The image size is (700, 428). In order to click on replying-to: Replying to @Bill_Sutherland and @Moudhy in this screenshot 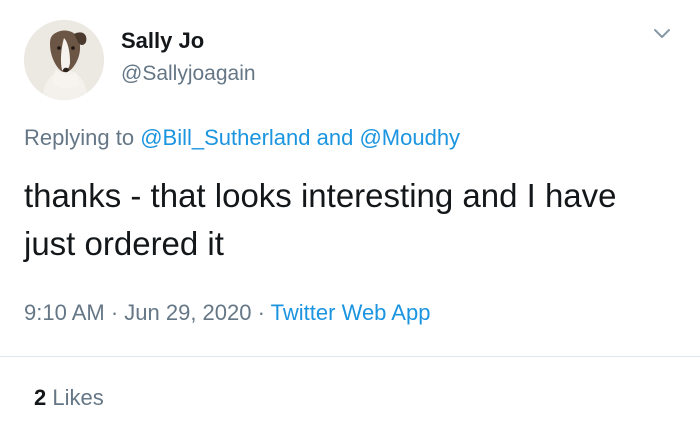, I will do `click(242, 138)`.